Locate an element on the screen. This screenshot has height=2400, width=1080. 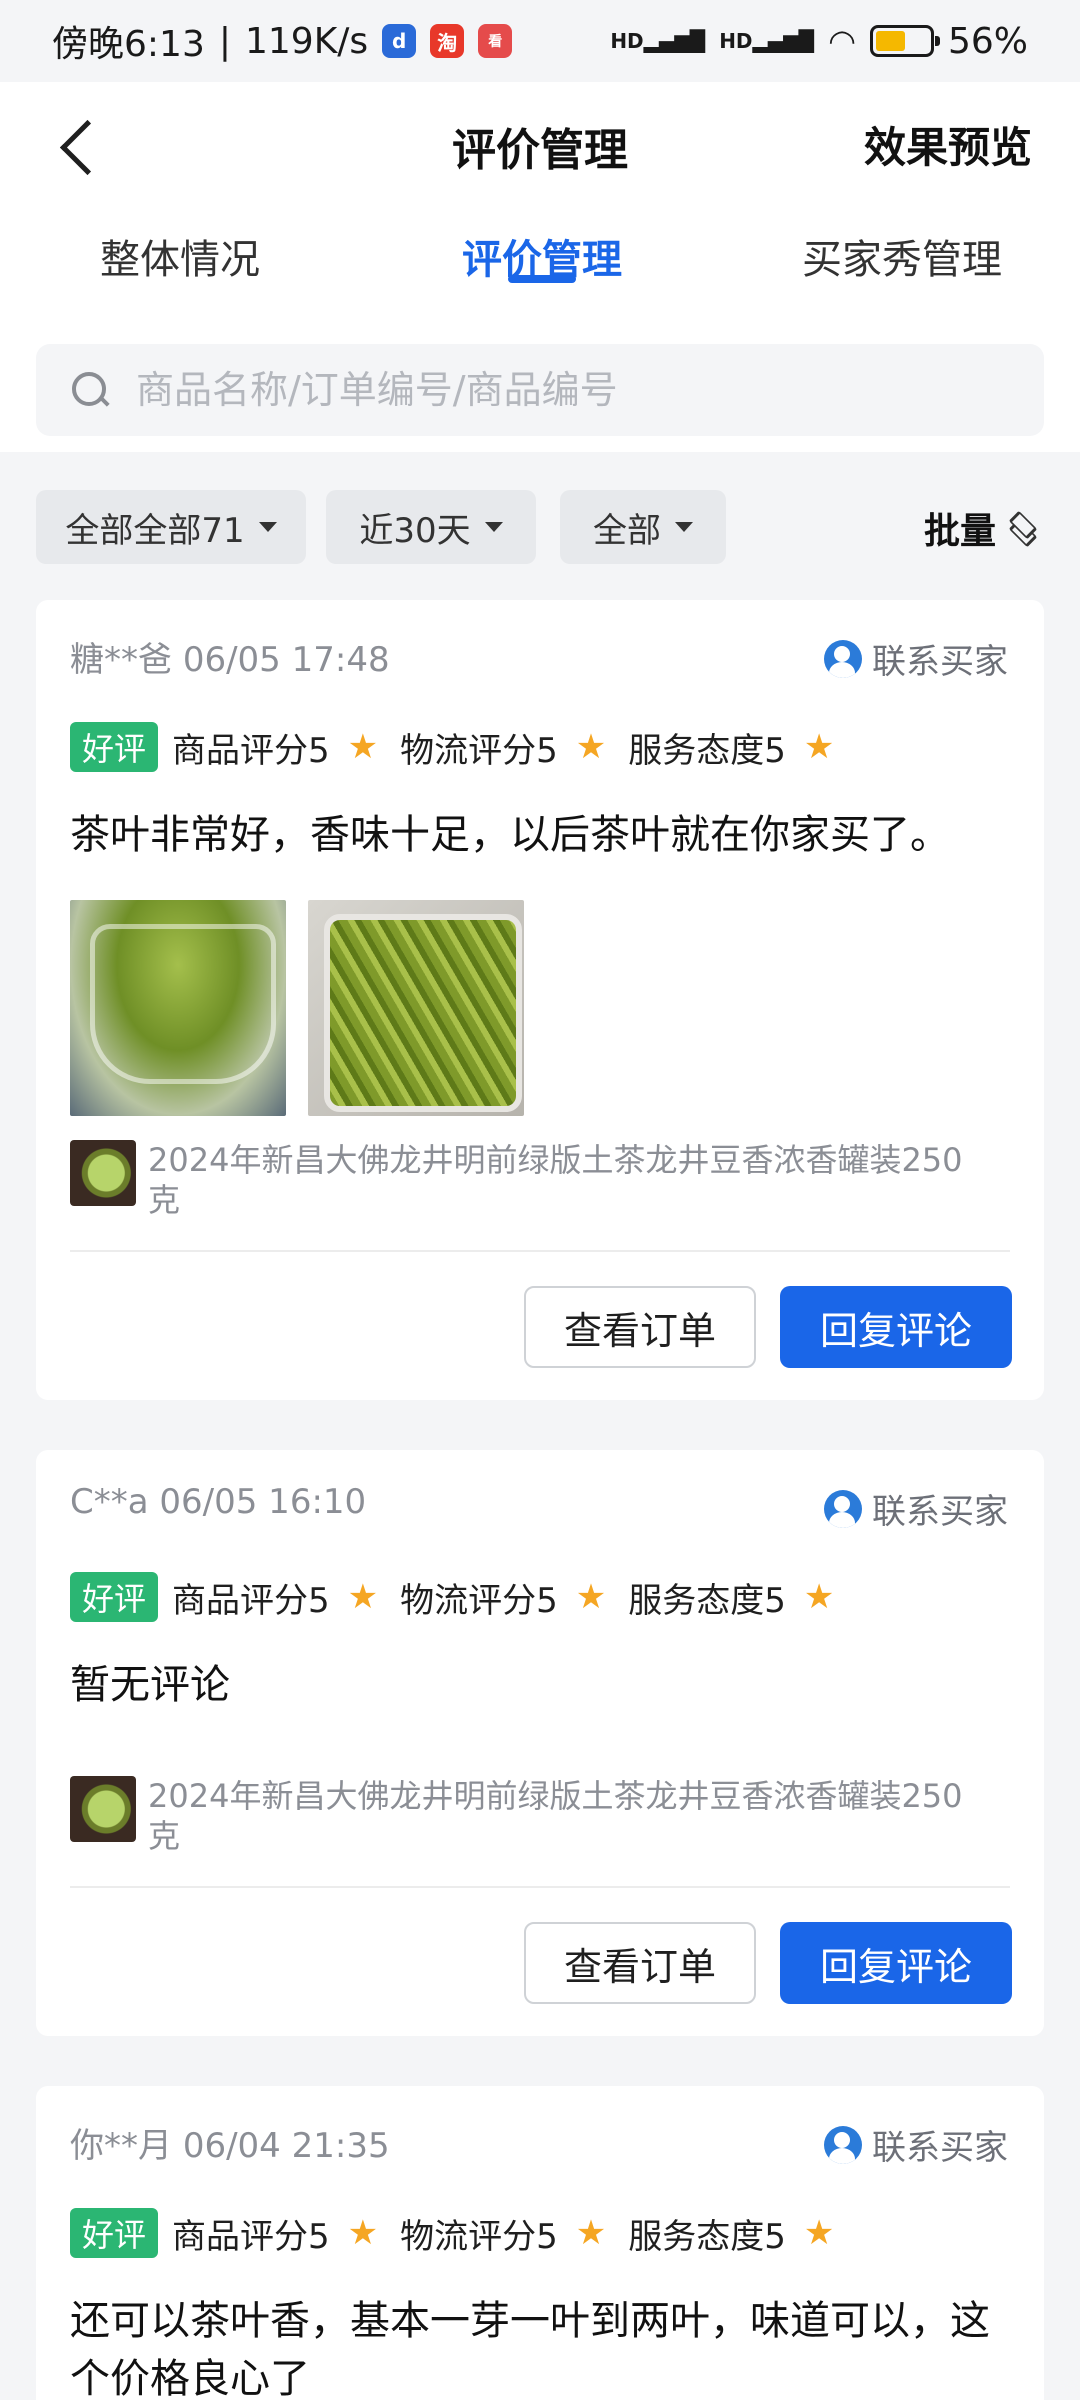
status-net-speed: 119K/s is located at coordinates (306, 41).